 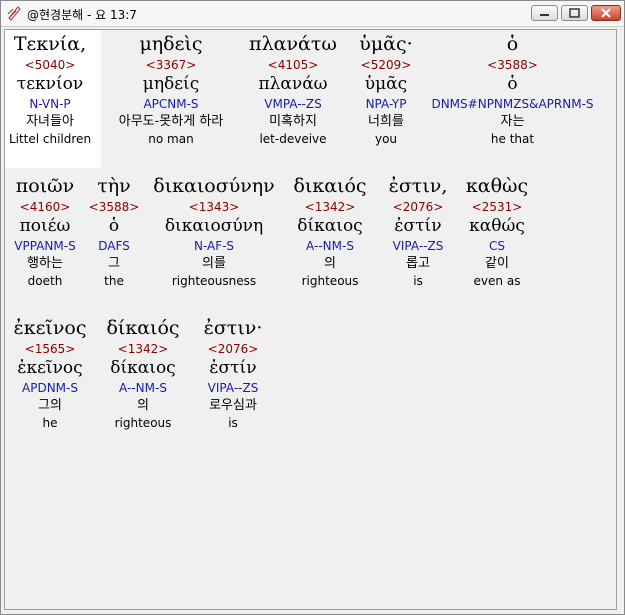 What do you see at coordinates (512, 139) in the screenshot?
I see `english-gloss: he that` at bounding box center [512, 139].